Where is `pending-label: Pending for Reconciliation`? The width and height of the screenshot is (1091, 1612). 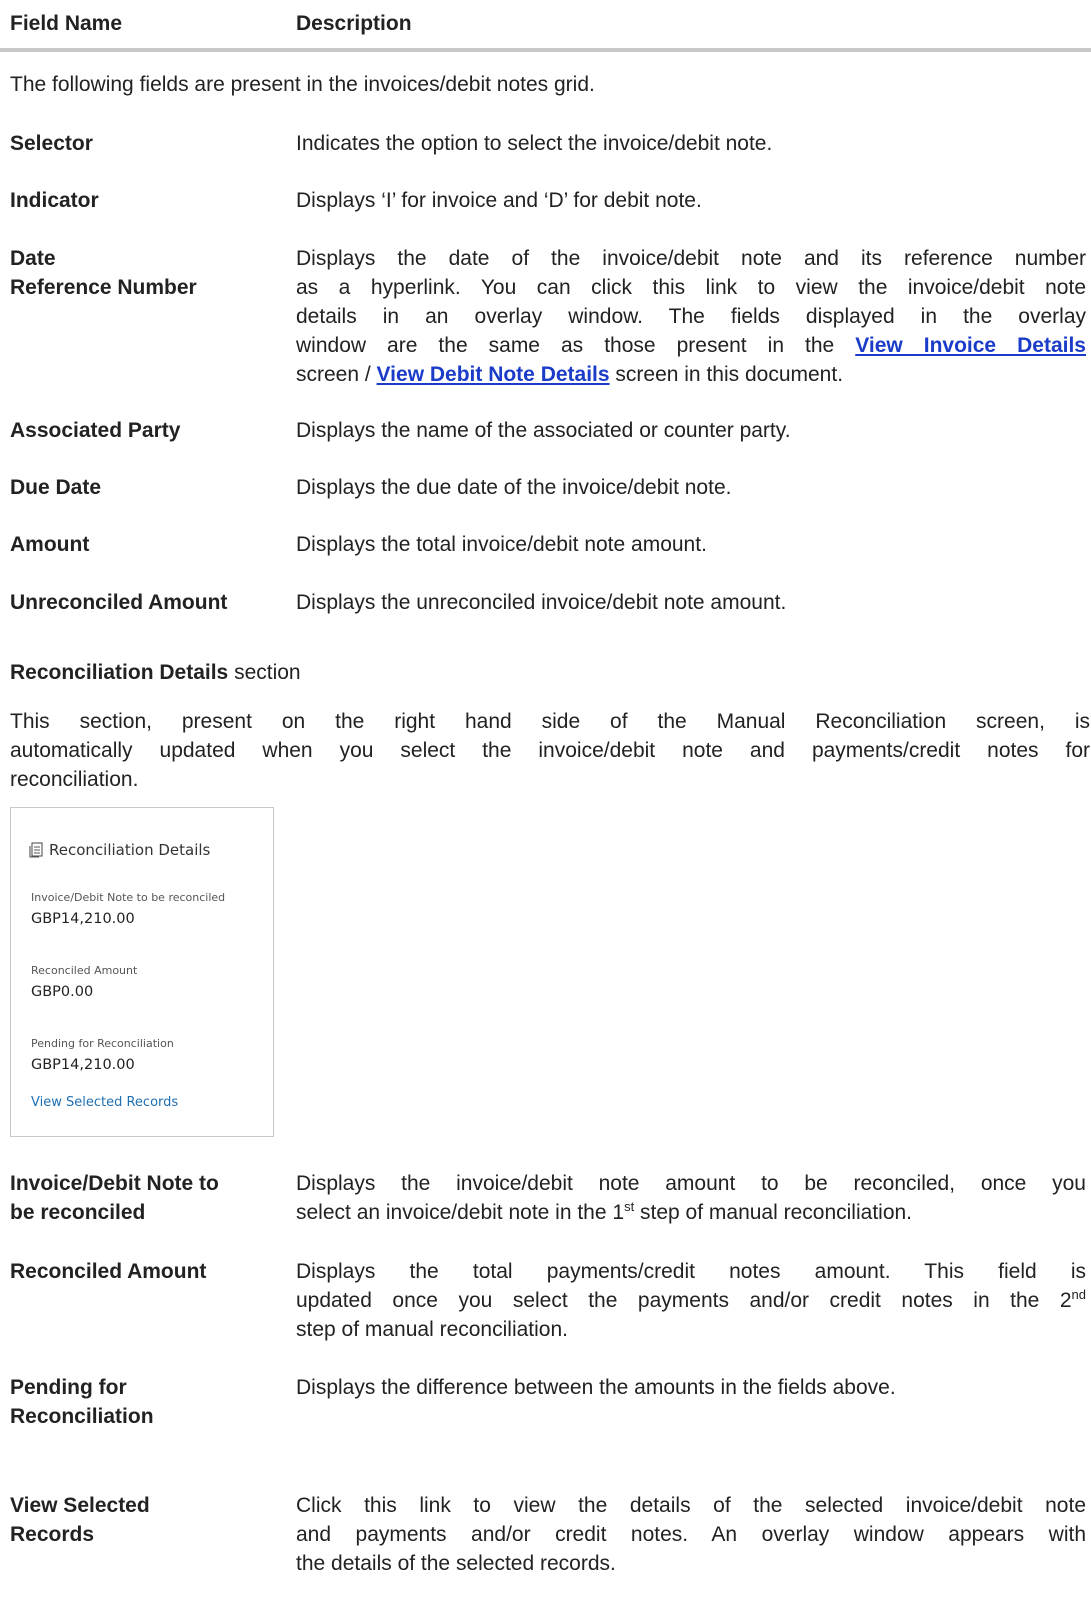 pending-label: Pending for Reconciliation is located at coordinates (102, 1043).